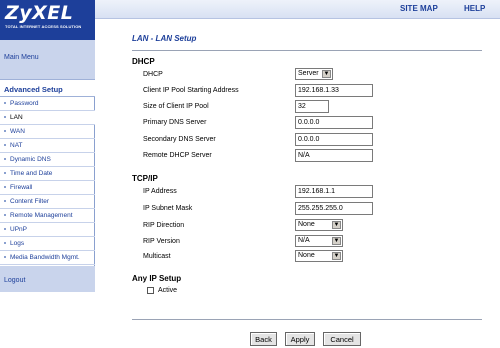  I want to click on rip-version-select: N/A ▼, so click(319, 241).